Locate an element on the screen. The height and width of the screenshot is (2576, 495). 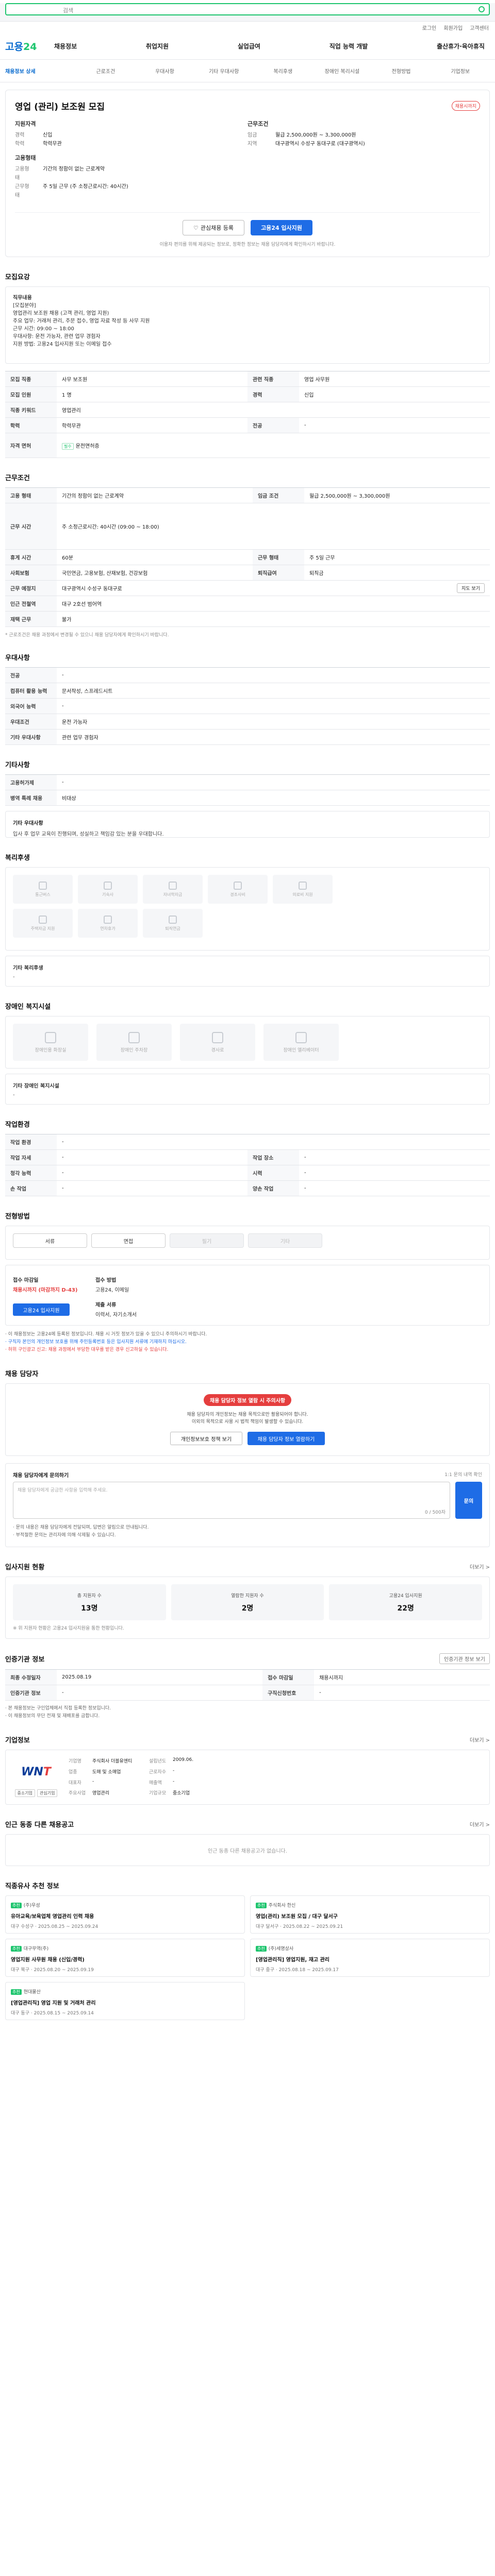
recommend-company: 현대물산 is located at coordinates (32, 1992).